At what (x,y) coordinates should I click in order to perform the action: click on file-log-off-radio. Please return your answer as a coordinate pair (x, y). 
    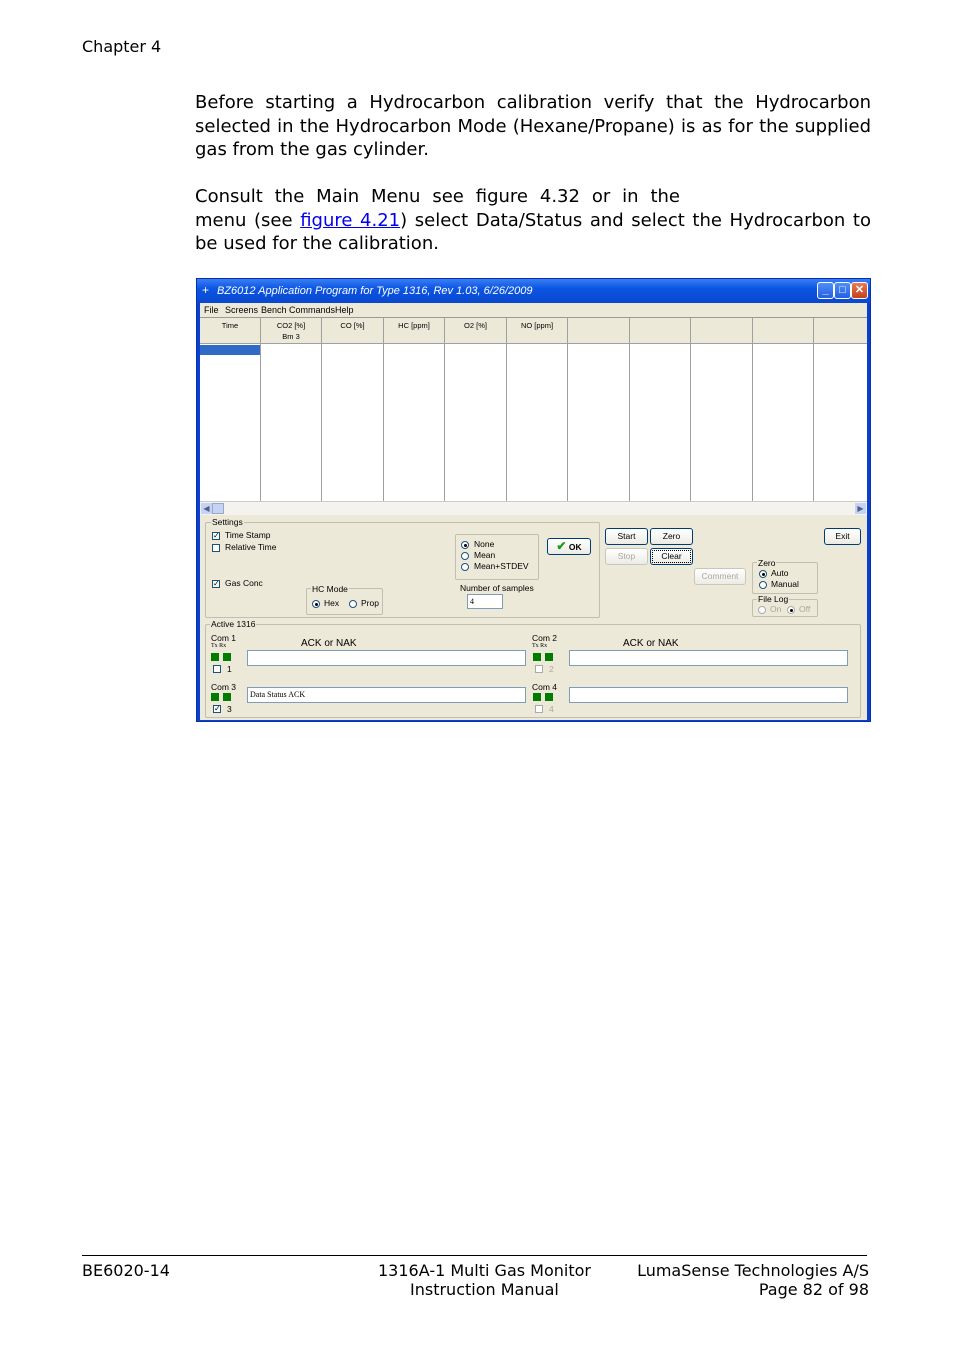
    Looking at the image, I should click on (791, 610).